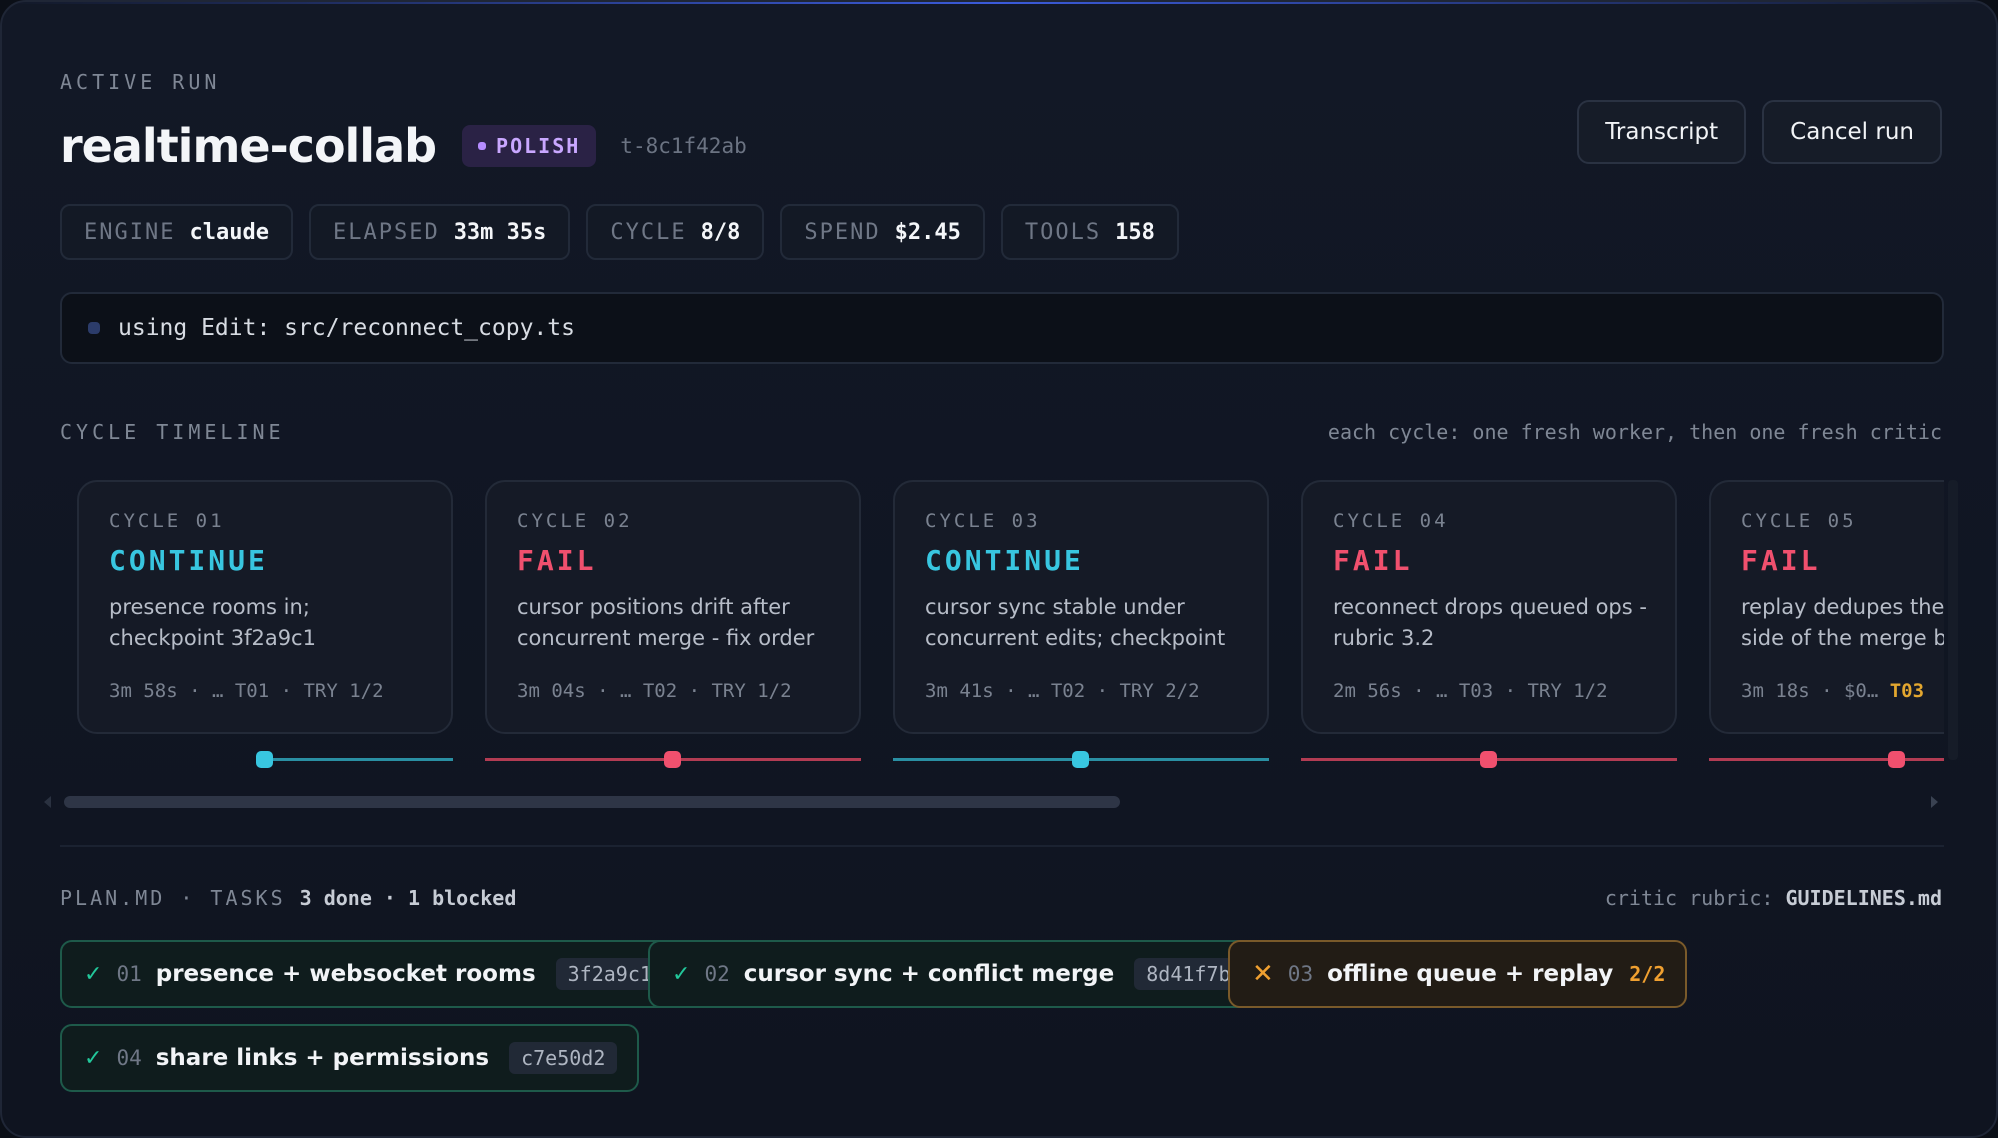 The image size is (1998, 1138). I want to click on stat-elapsed: ELAPSED 33m 35s, so click(439, 232).